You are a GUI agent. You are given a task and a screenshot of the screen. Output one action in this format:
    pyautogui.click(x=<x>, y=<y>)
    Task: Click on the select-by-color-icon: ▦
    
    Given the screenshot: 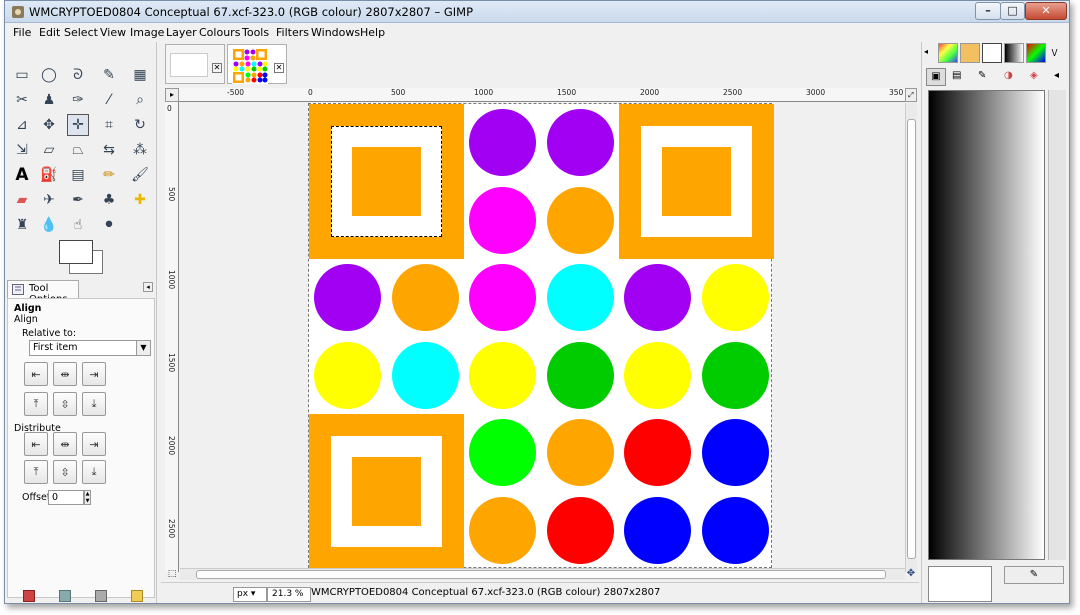 What is the action you would take?
    pyautogui.click(x=140, y=75)
    